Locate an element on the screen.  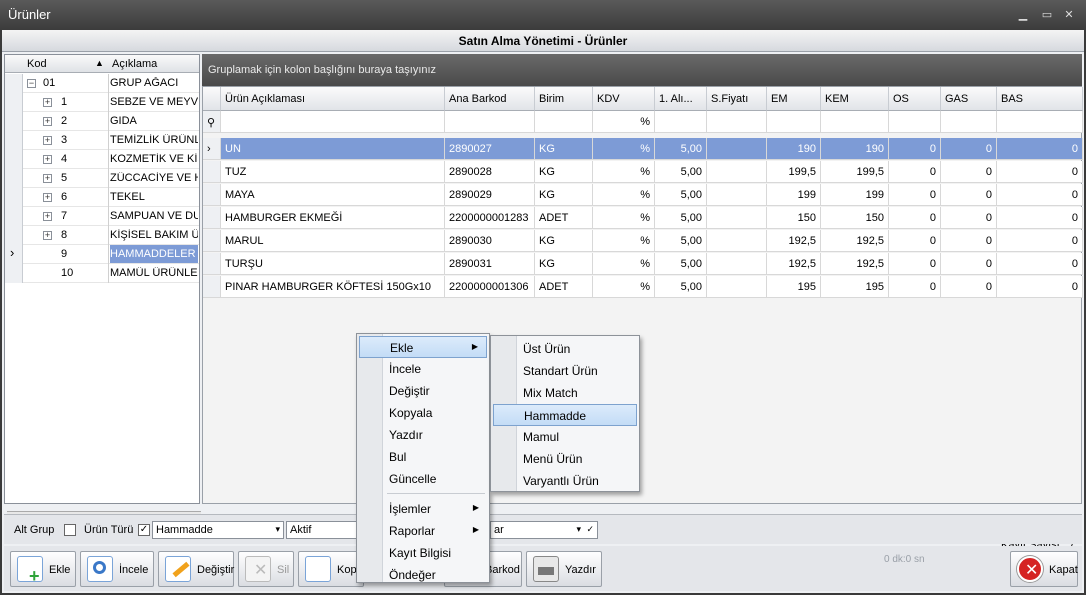
menu-item: Kayıt Bilgisi is located at coordinates (423, 553).